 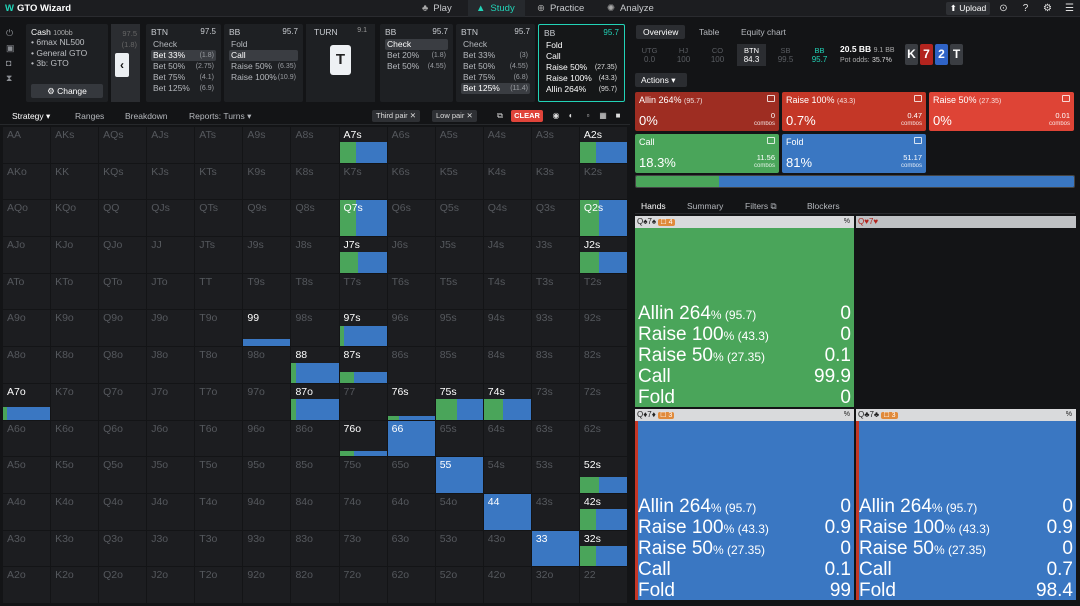 I want to click on hand-cell: K7s, so click(x=363, y=181).